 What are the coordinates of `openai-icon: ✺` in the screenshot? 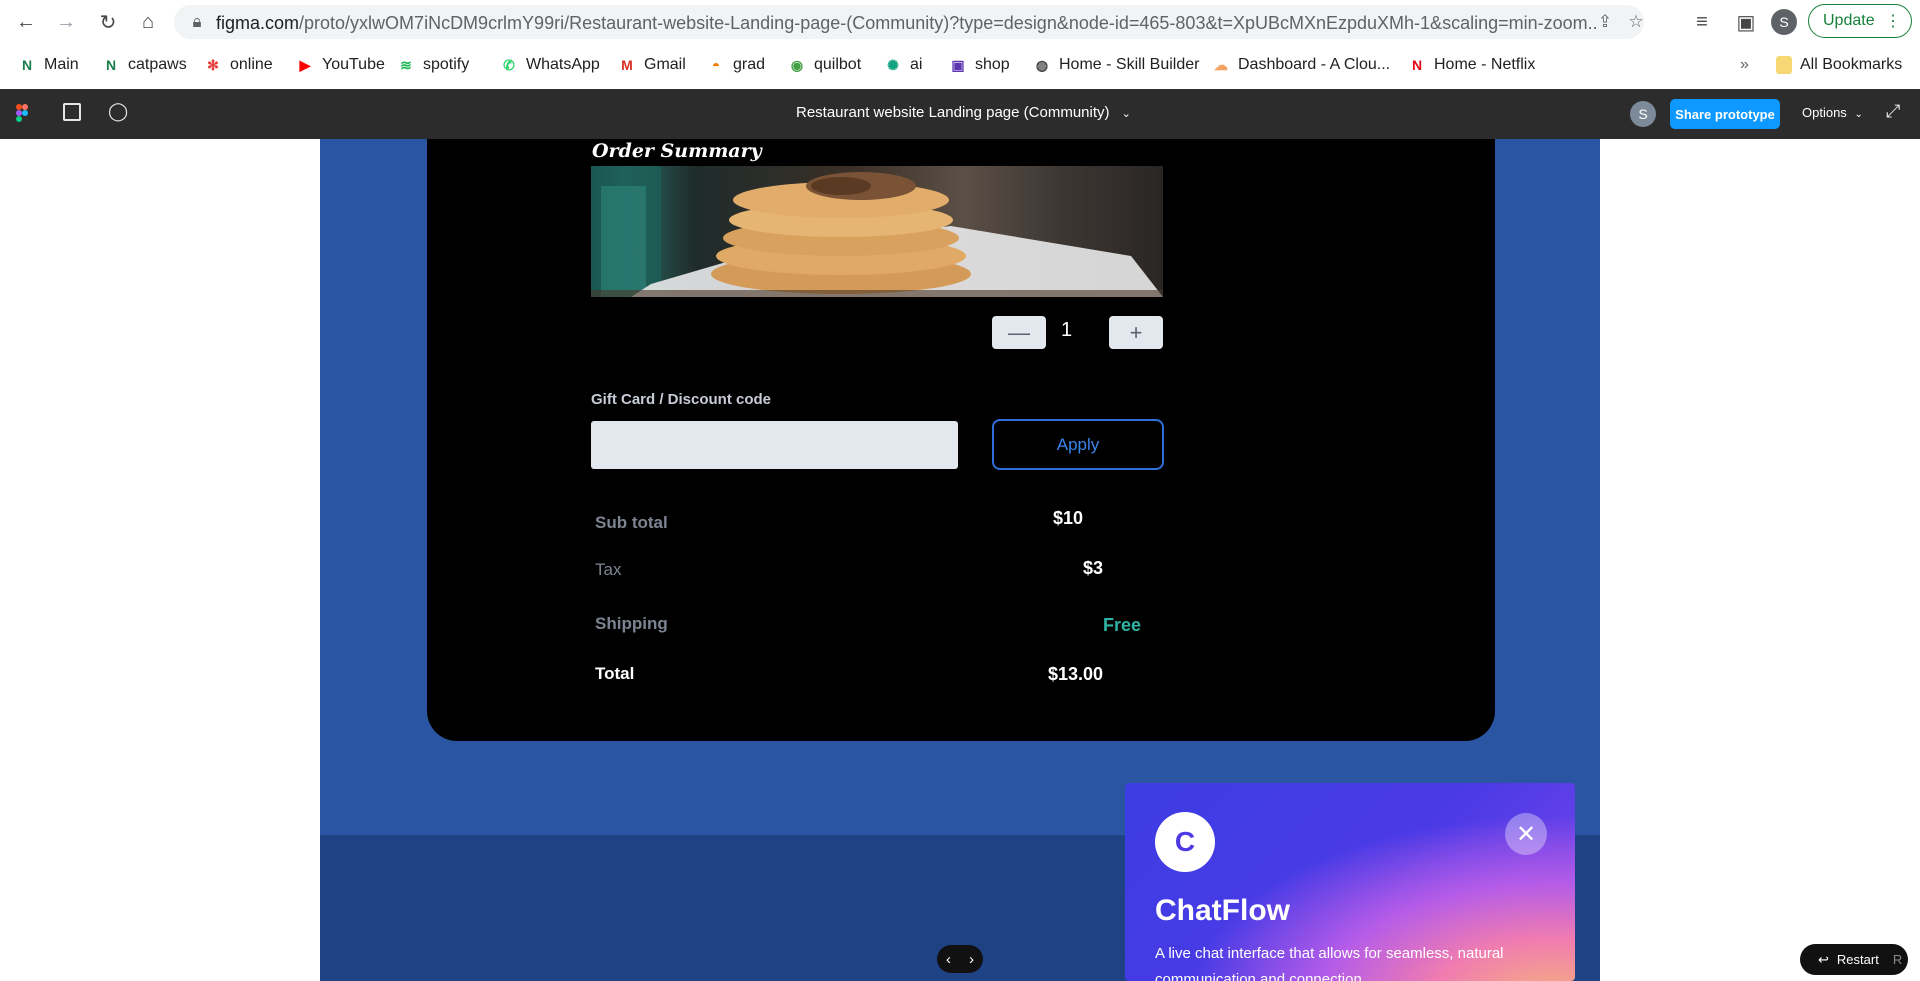 It's located at (893, 64).